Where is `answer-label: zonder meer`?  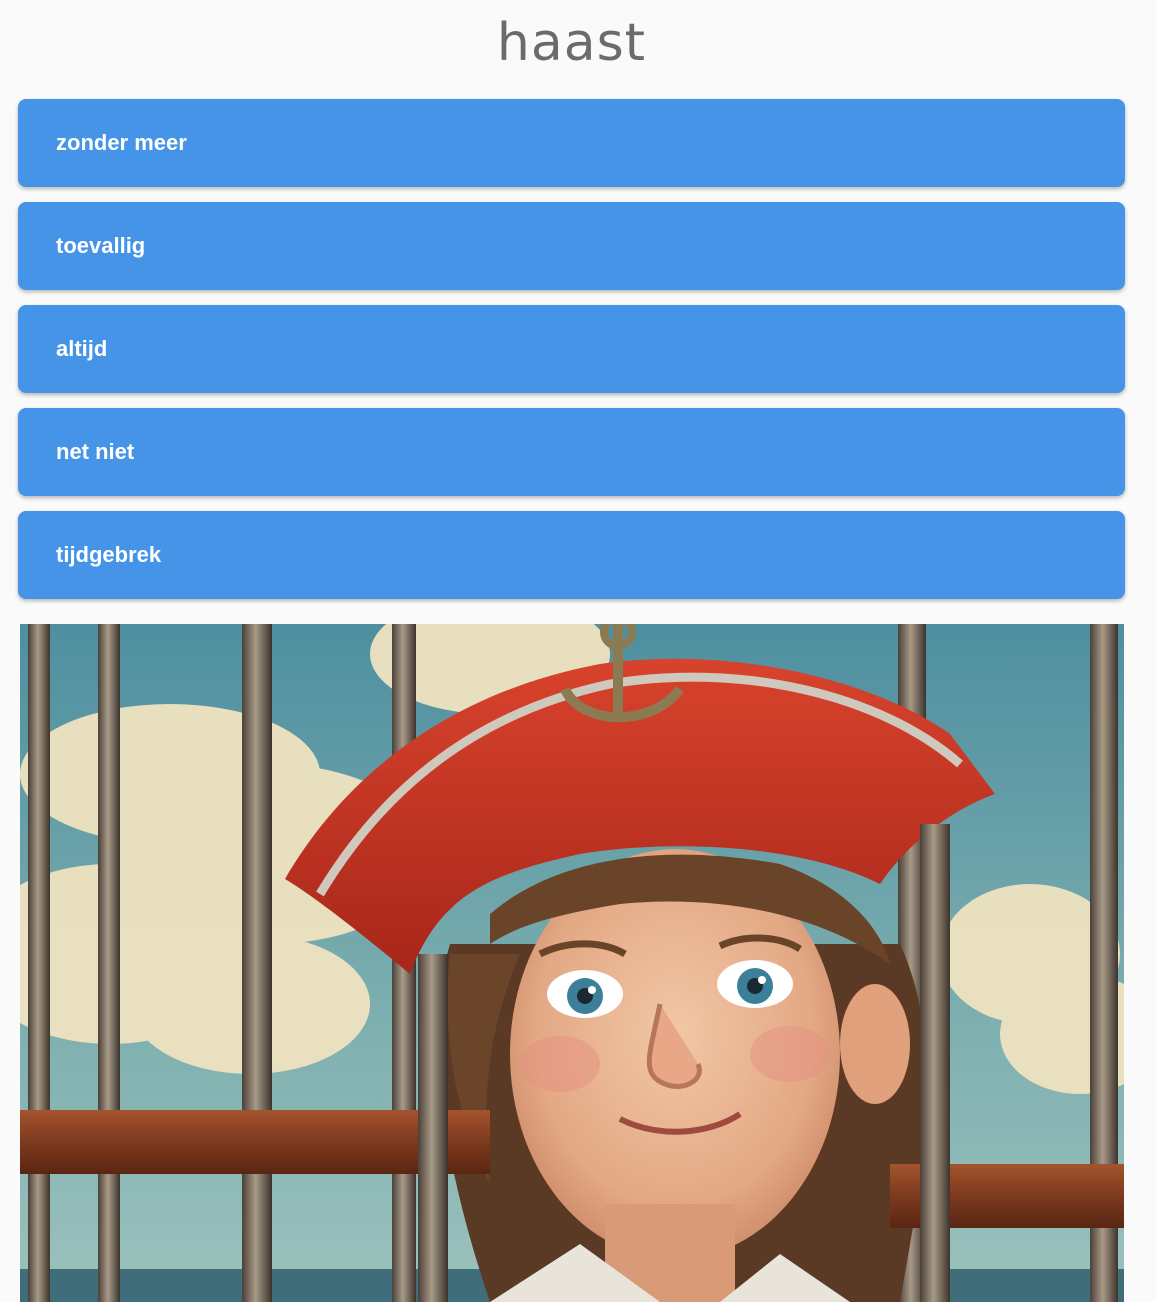
answer-label: zonder meer is located at coordinates (121, 142).